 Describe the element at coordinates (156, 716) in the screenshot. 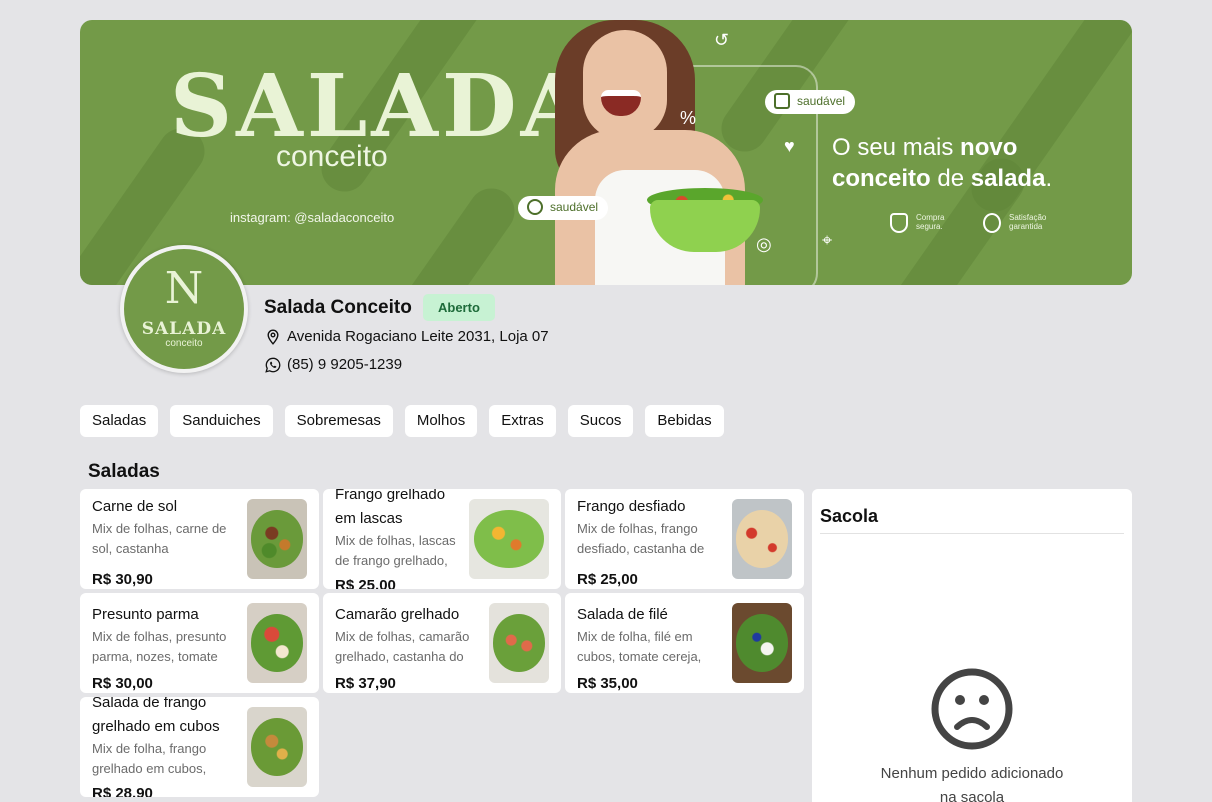

I see `product-name: Salada de frango grelhado em cubos` at that location.